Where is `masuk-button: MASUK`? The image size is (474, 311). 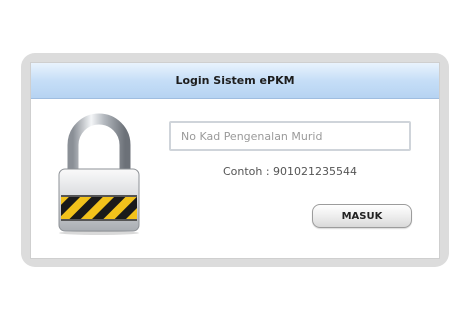 masuk-button: MASUK is located at coordinates (362, 216).